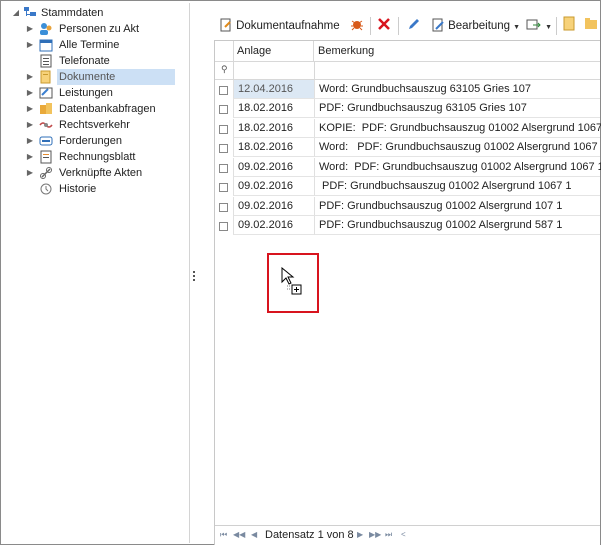 This screenshot has height=545, width=601. I want to click on claims-icon, so click(46, 141).